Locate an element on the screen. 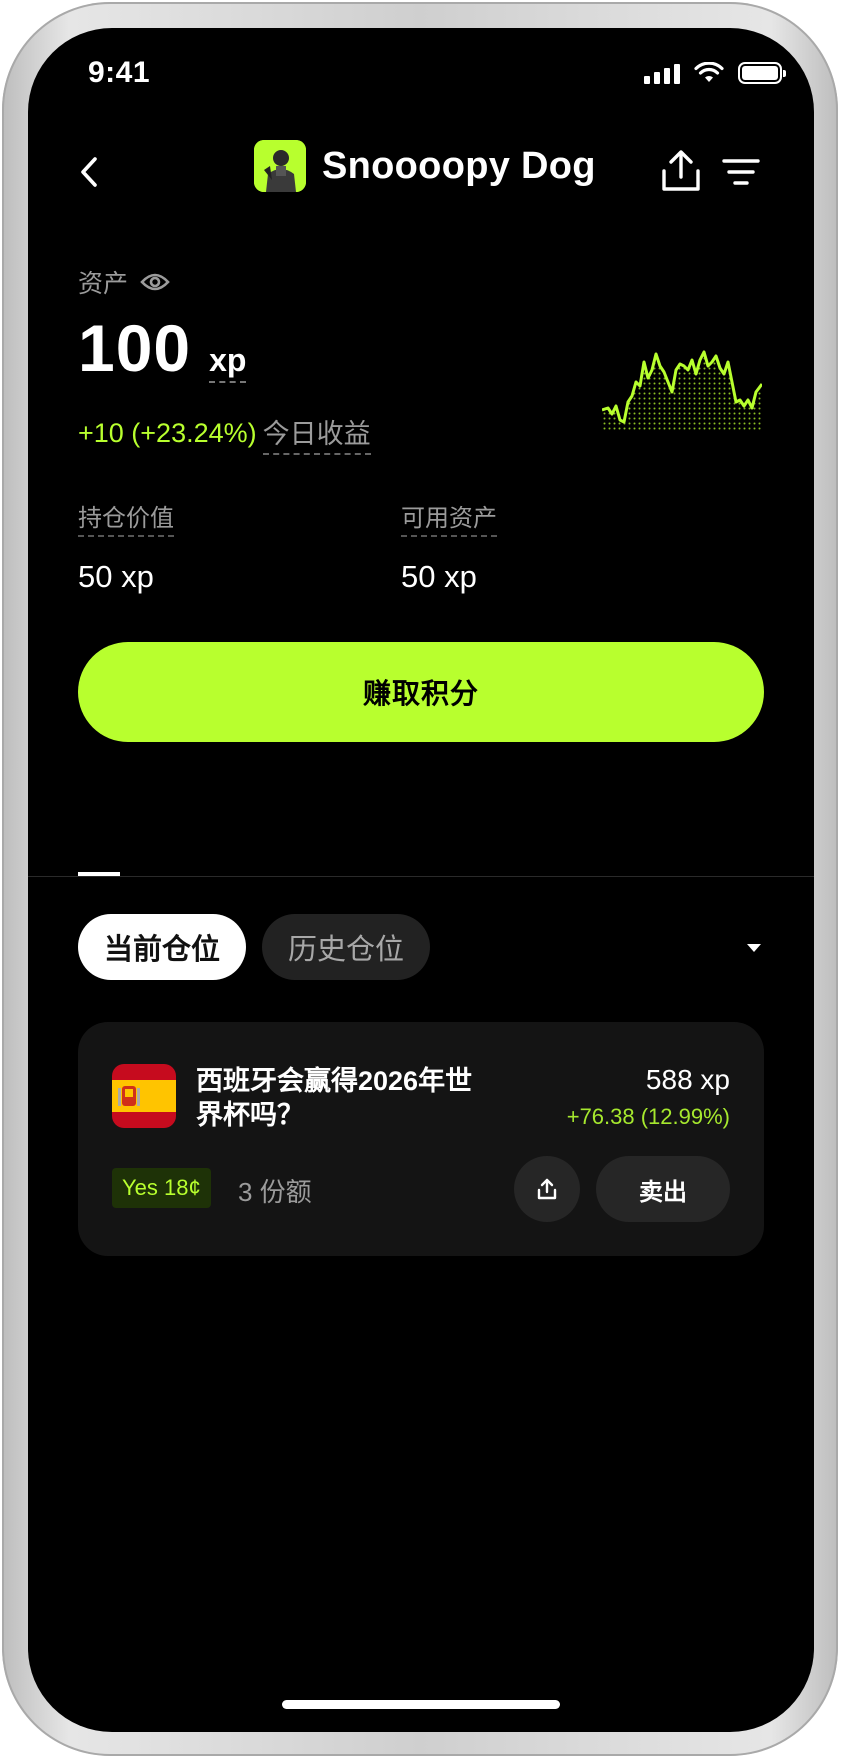 Image resolution: width=842 pixels, height=1760 pixels. status-icons is located at coordinates (715, 73).